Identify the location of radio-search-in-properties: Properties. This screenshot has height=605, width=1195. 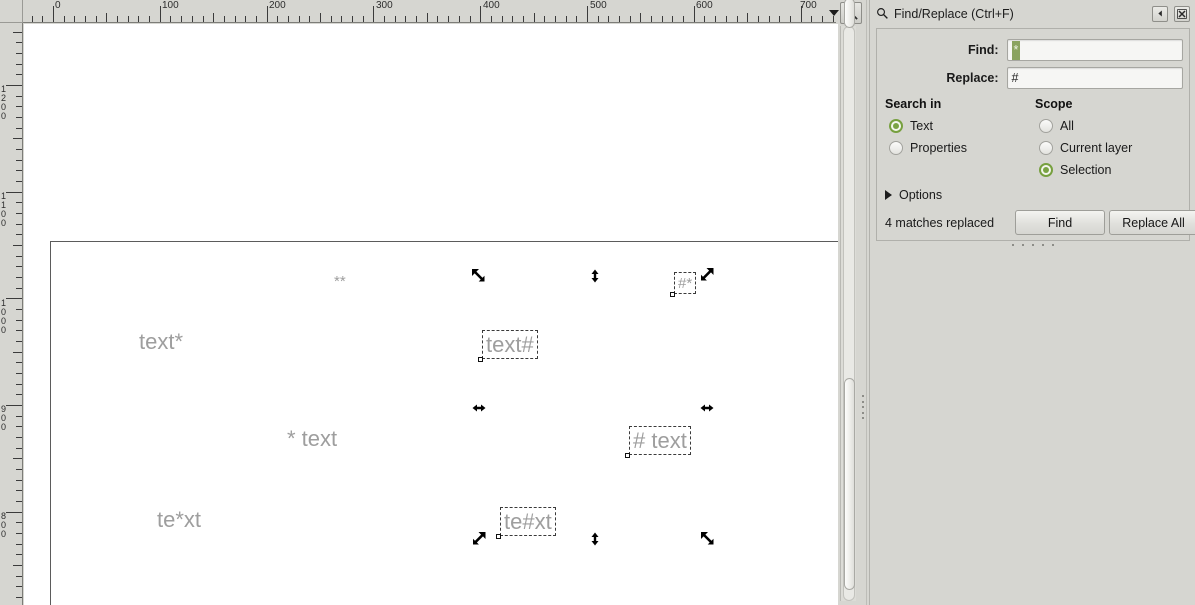
(928, 148).